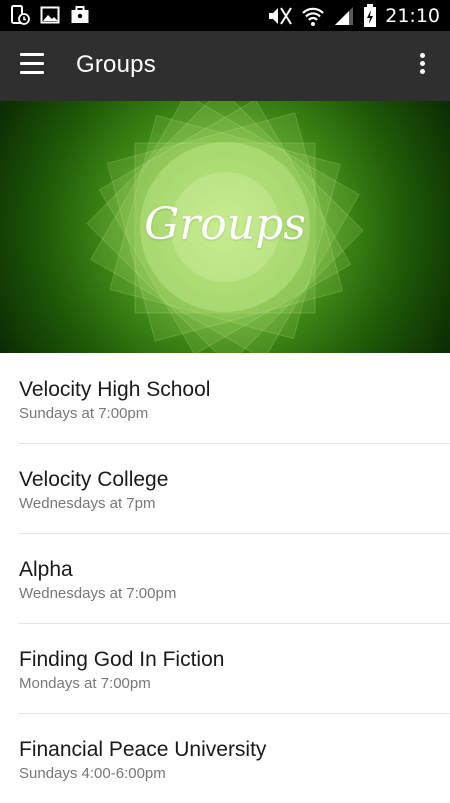  I want to click on list-item: Velocity High School Sundays at 7:00pm, so click(225, 398).